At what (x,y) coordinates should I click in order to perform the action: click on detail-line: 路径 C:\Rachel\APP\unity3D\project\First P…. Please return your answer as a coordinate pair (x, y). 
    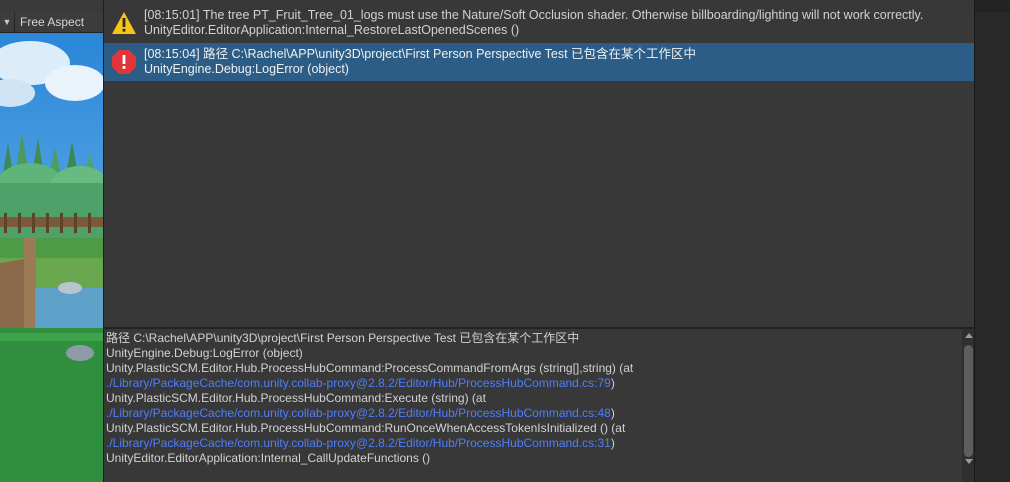
    Looking at the image, I should click on (343, 338).